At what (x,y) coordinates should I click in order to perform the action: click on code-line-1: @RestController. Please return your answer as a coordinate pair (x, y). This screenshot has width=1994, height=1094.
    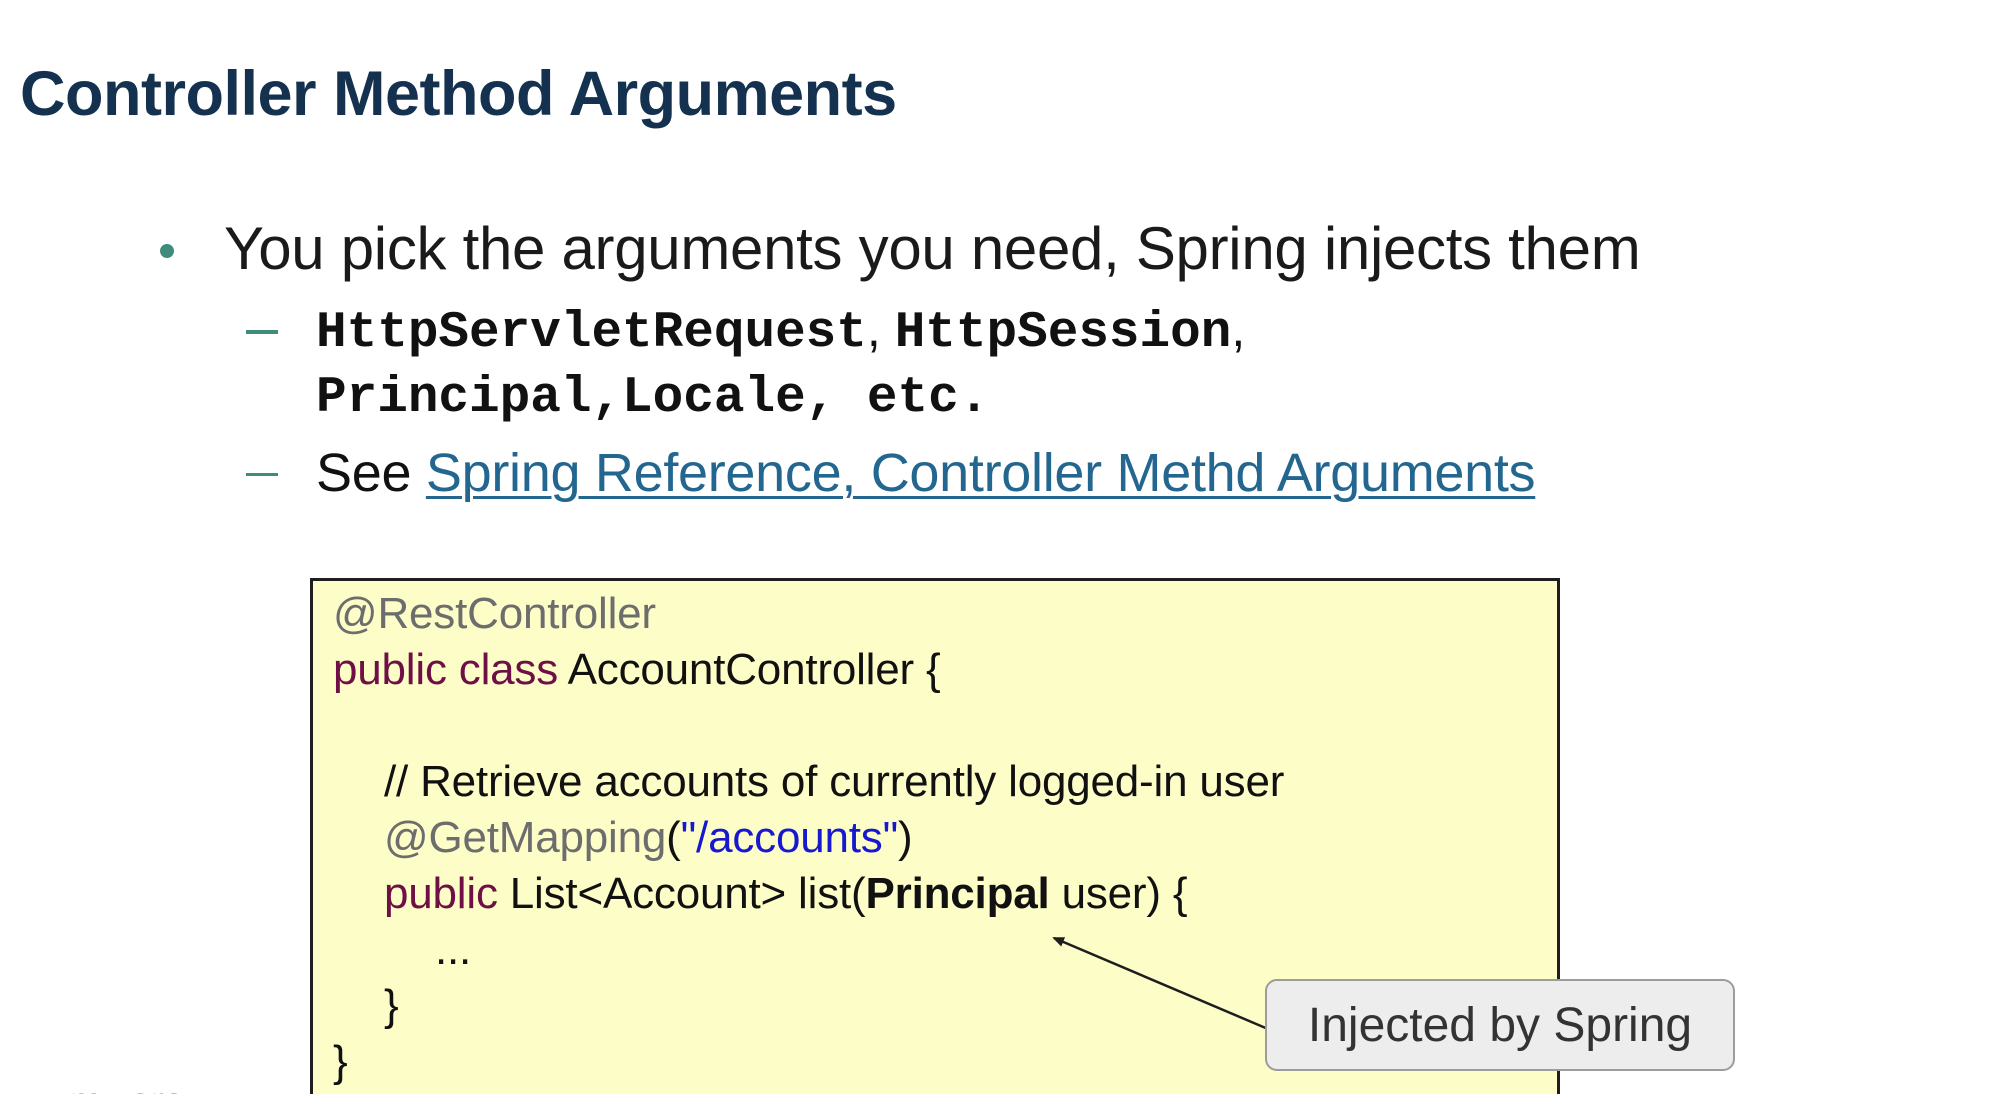
    Looking at the image, I should click on (494, 614).